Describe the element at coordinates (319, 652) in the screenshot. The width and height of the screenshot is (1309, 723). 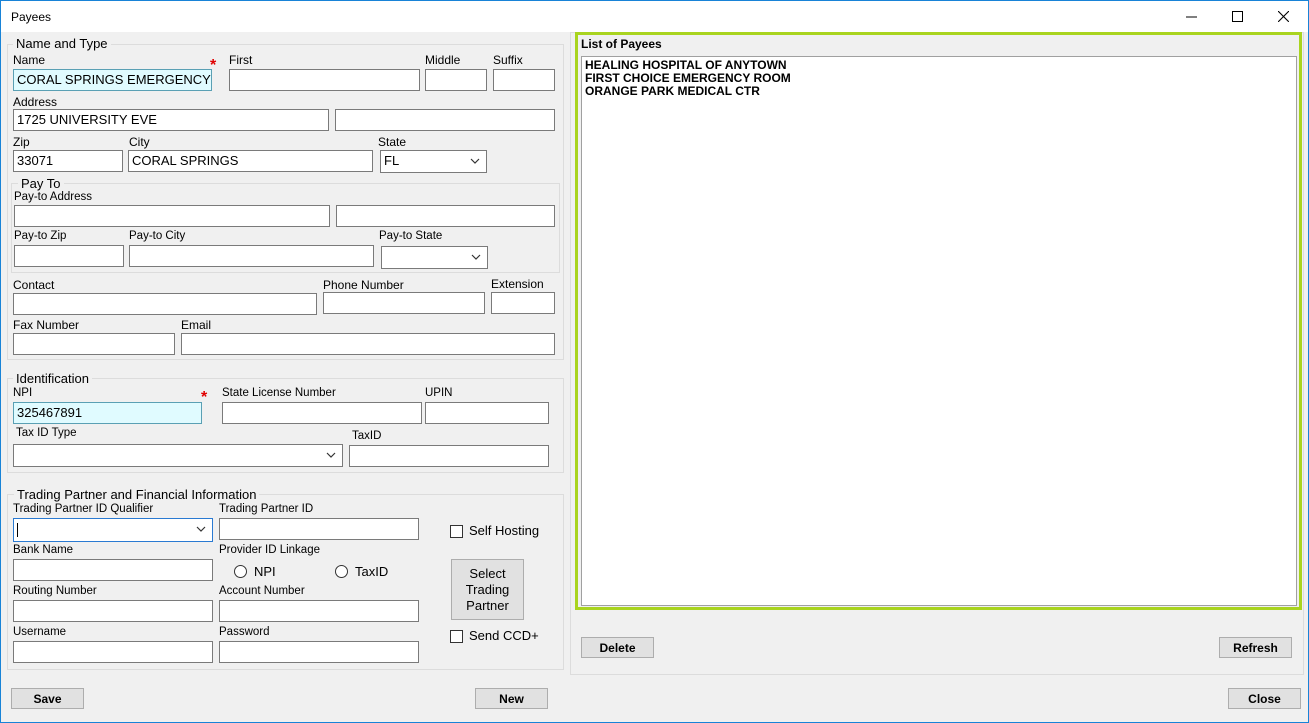
I see `password-input` at that location.